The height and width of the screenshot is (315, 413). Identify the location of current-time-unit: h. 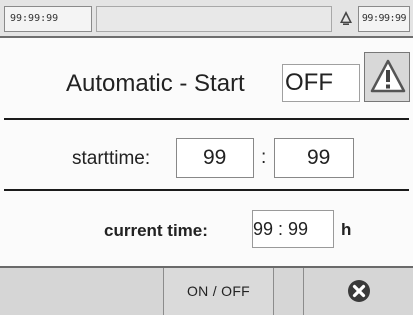
(346, 229).